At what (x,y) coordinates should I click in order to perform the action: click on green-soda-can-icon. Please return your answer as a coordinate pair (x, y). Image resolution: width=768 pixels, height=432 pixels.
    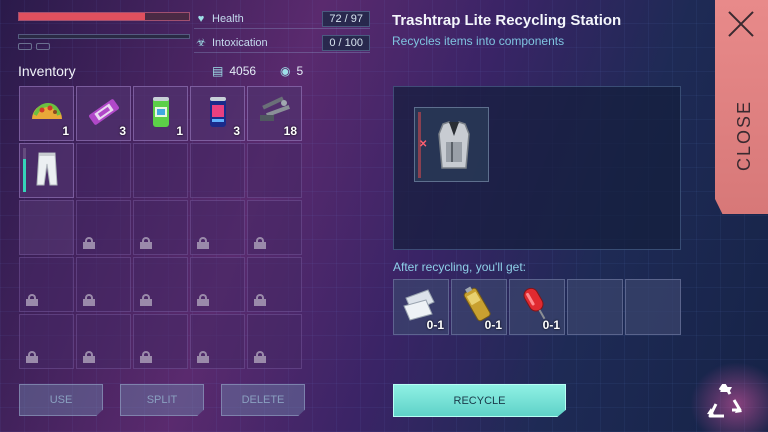
    Looking at the image, I should click on (161, 112).